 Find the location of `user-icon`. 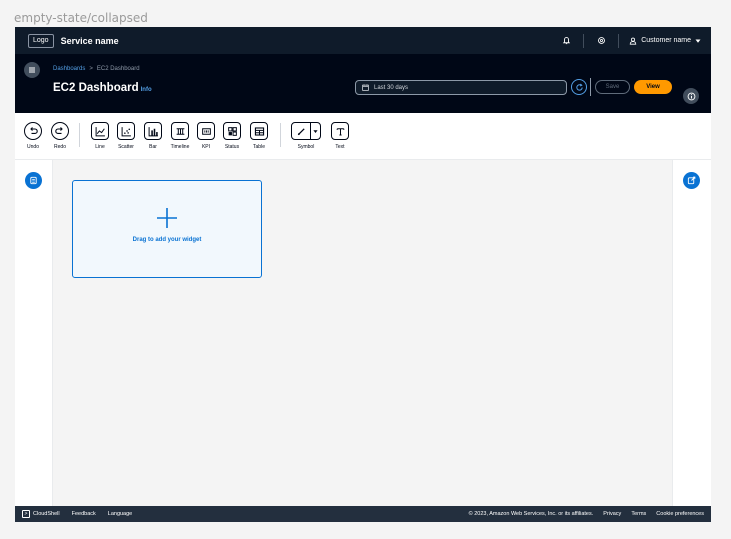

user-icon is located at coordinates (633, 41).